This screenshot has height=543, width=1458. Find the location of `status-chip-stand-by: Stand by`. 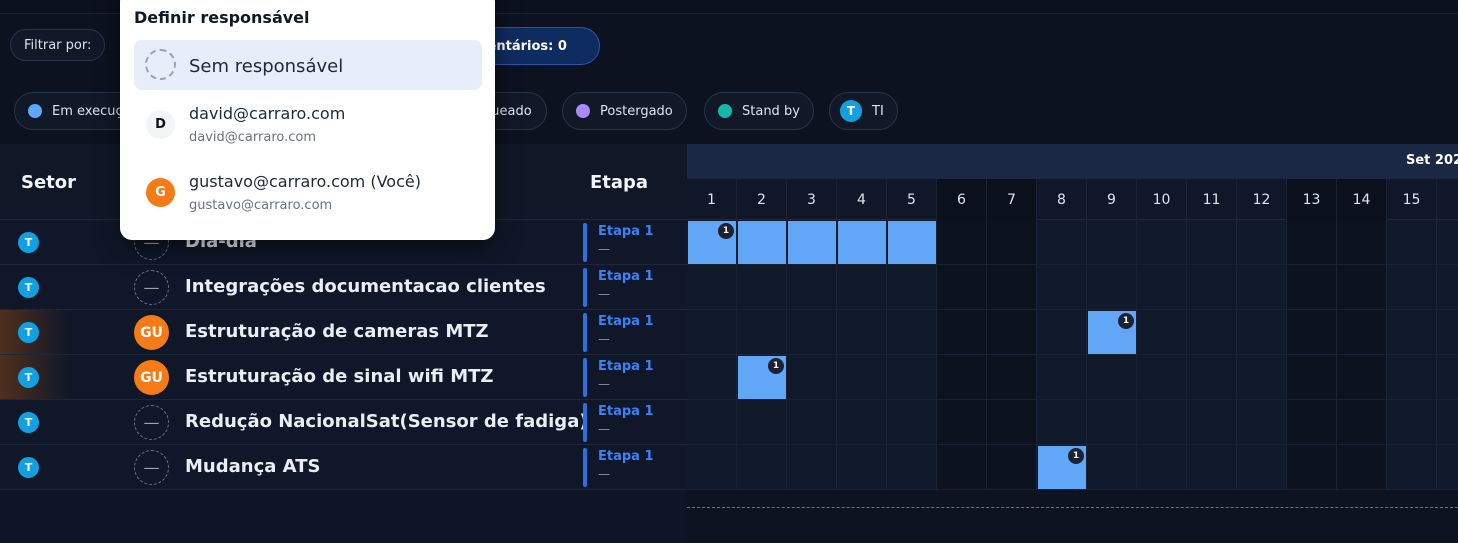

status-chip-stand-by: Stand by is located at coordinates (759, 111).